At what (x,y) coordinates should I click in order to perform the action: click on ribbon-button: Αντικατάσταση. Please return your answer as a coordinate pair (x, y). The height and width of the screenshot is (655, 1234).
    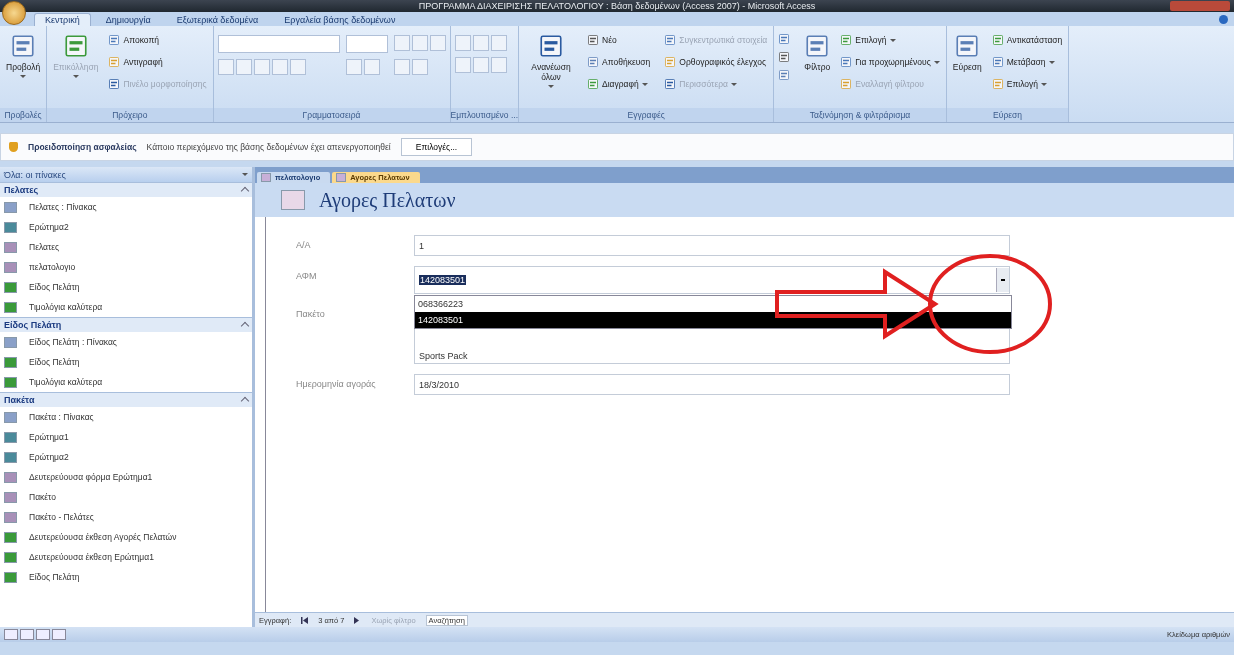
    Looking at the image, I should click on (1027, 40).